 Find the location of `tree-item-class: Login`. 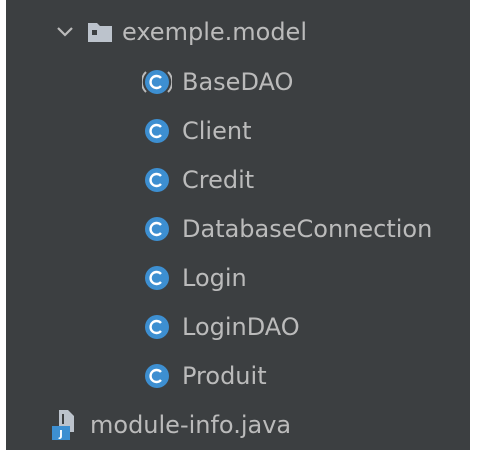

tree-item-class: Login is located at coordinates (194, 278).